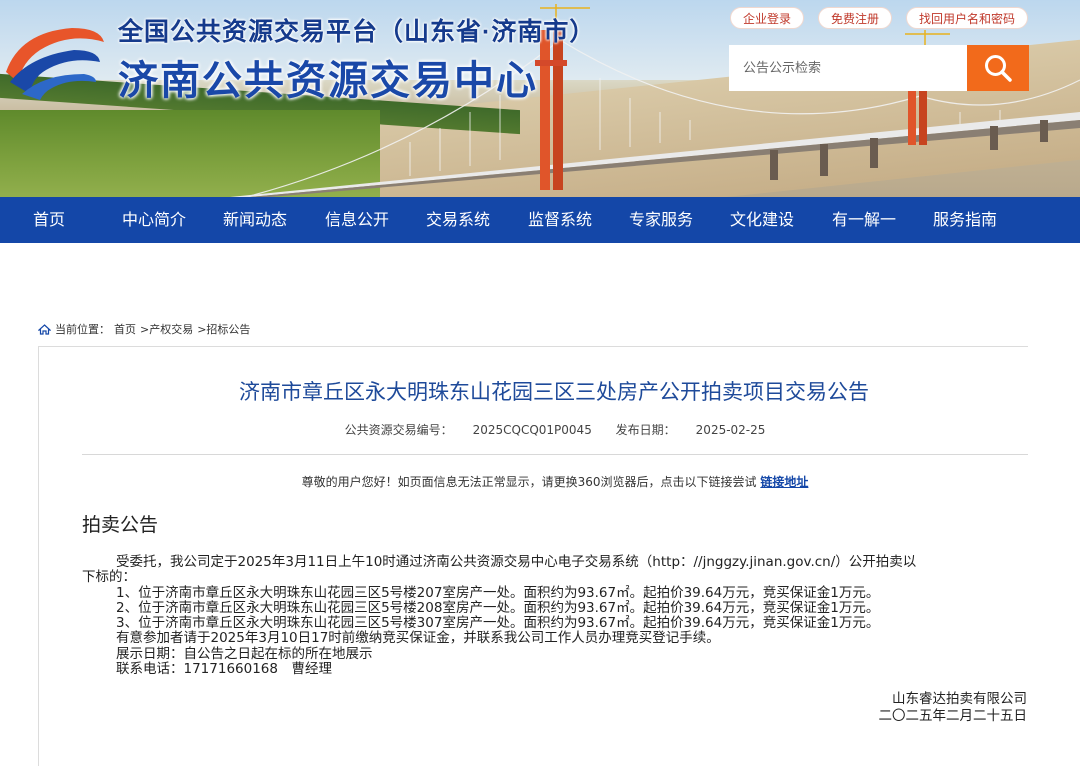 The height and width of the screenshot is (766, 1080). Describe the element at coordinates (49, 220) in the screenshot. I see `nav-home: 首页` at that location.